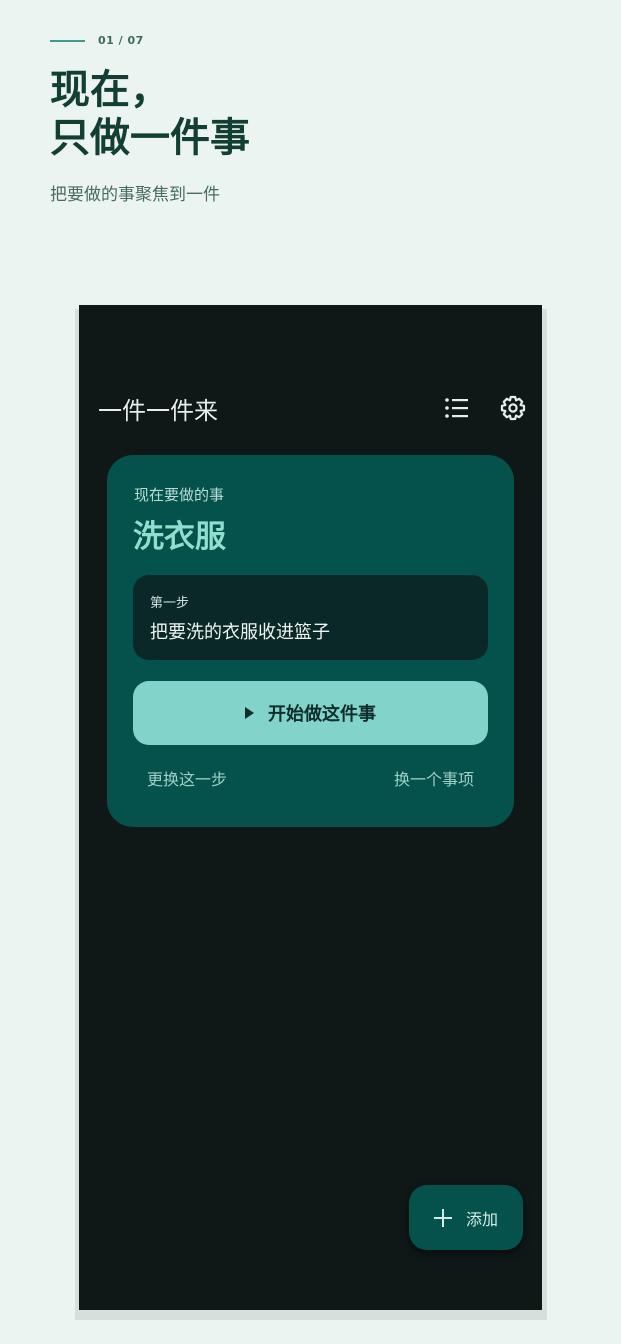 The height and width of the screenshot is (1344, 621). I want to click on headline-line-1: 现在，, so click(110, 90).